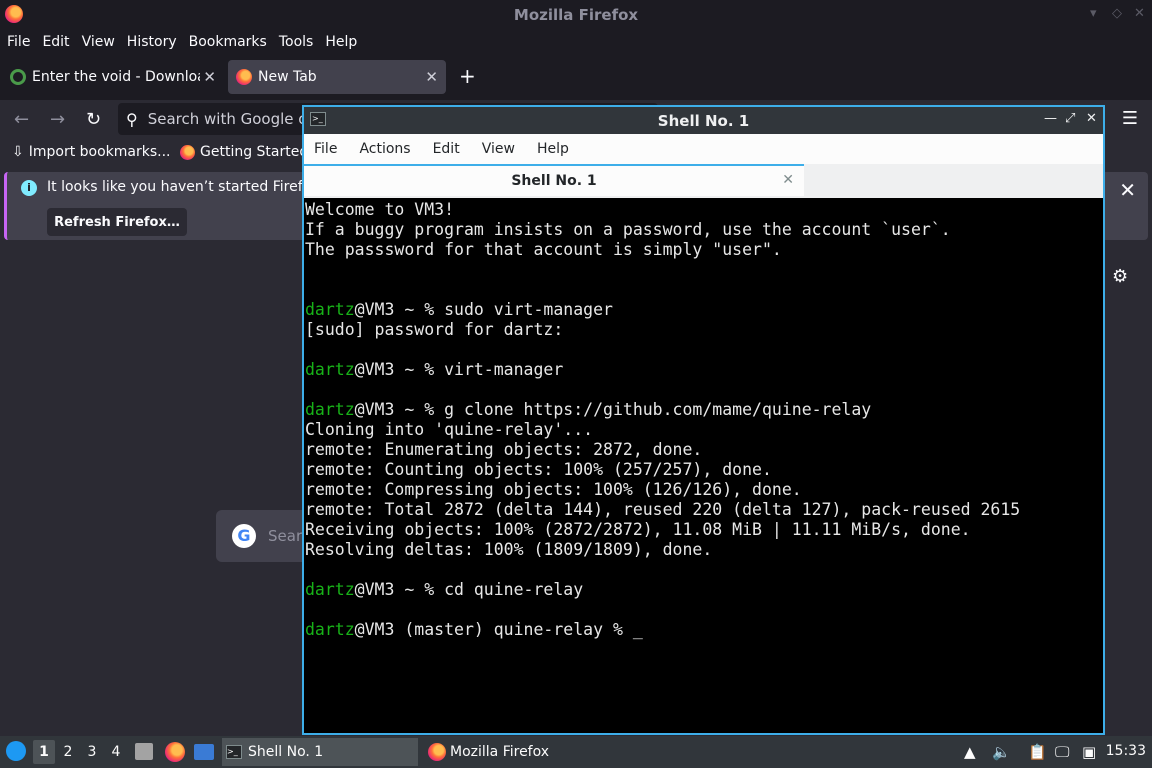 This screenshot has height=768, width=1152. Describe the element at coordinates (1130, 118) in the screenshot. I see `hamburger-menu-icon: ☰` at that location.